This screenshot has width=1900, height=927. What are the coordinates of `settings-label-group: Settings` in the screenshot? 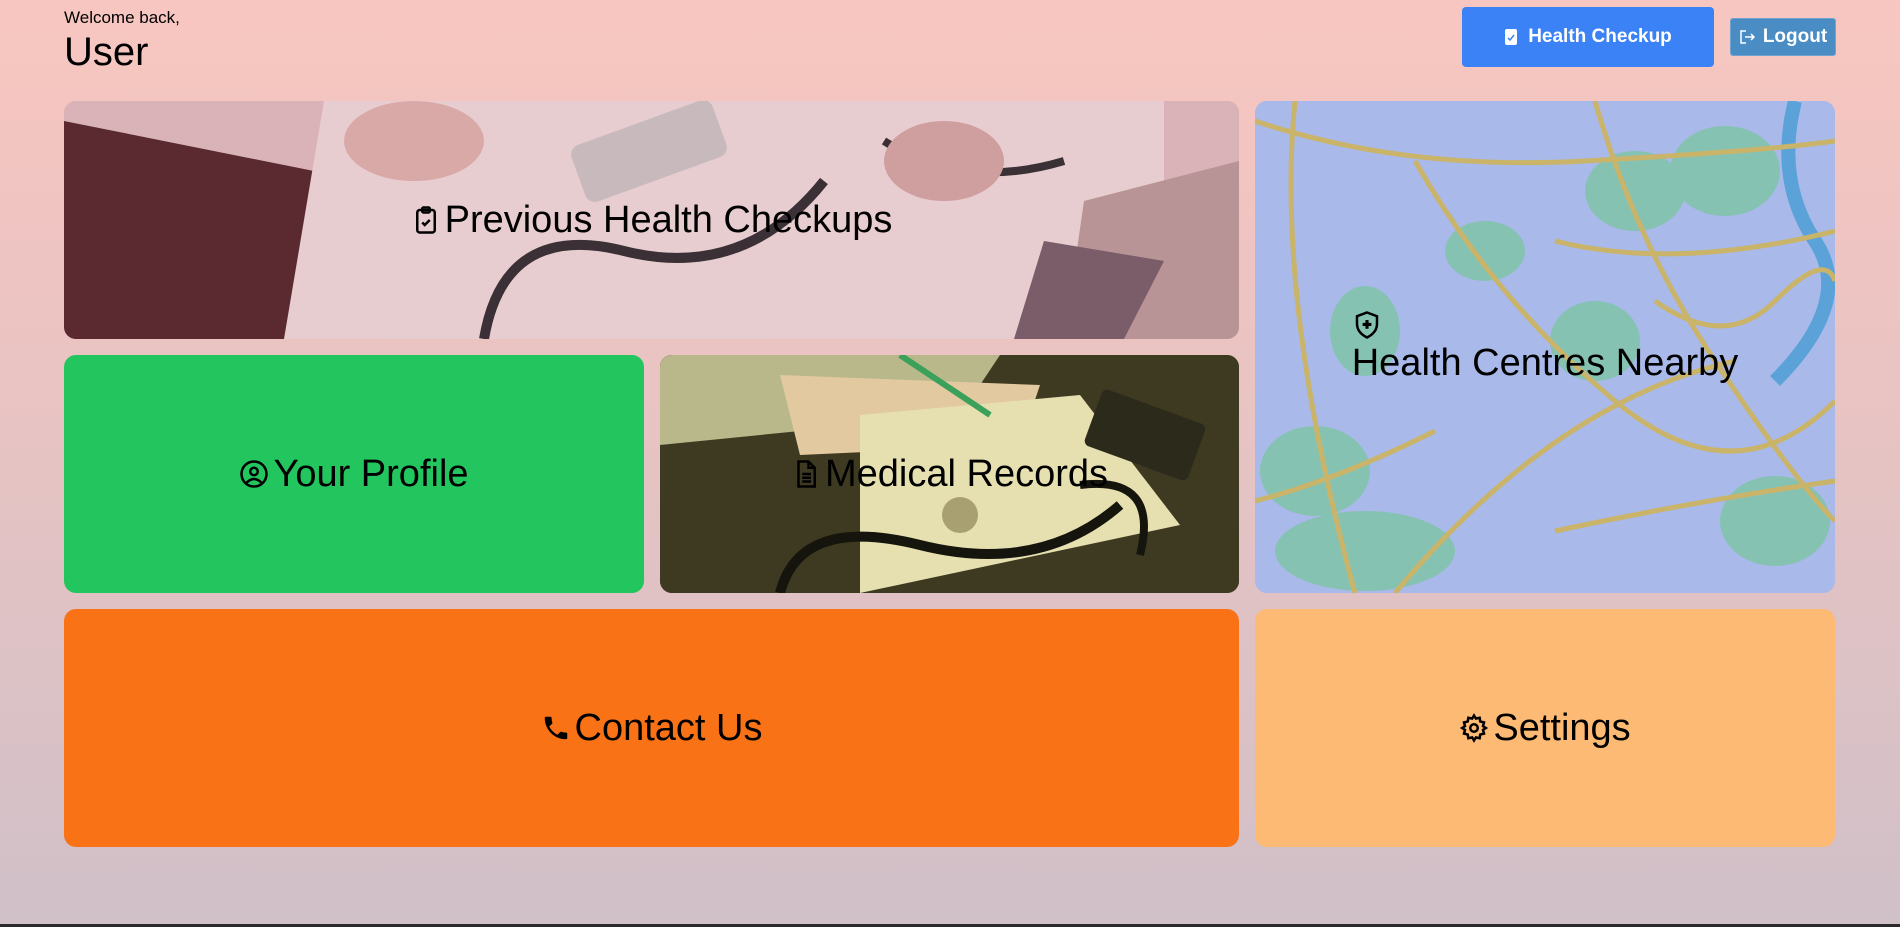 It's located at (1545, 728).